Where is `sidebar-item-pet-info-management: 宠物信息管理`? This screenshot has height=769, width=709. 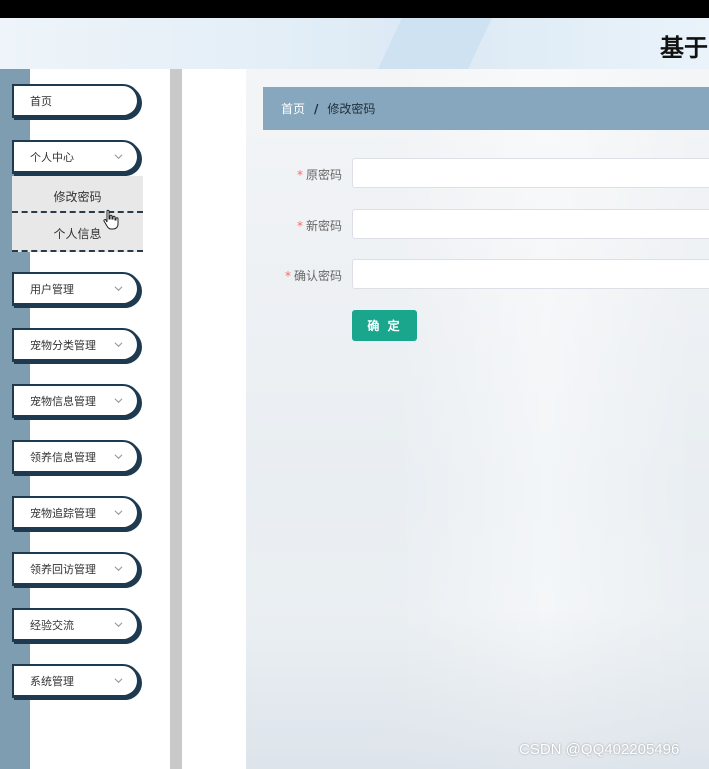
sidebar-item-pet-info-management: 宠物信息管理 is located at coordinates (76, 401).